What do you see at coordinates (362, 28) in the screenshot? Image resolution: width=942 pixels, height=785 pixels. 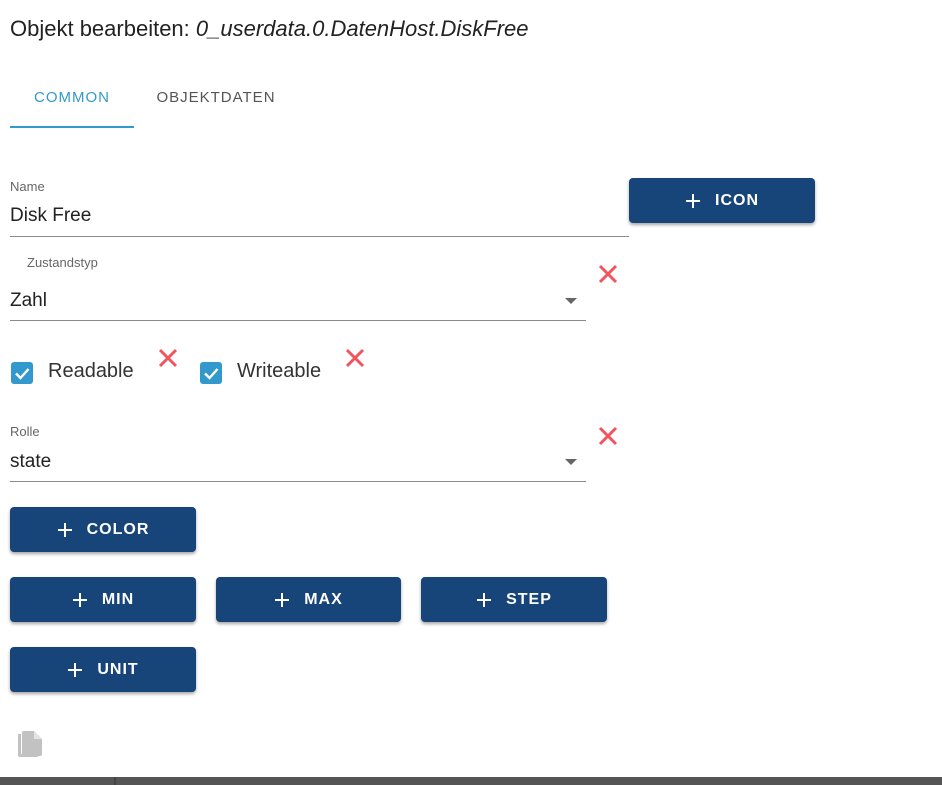 I see `object-id: 0_userdata.0.DatenHost.DiskFree` at bounding box center [362, 28].